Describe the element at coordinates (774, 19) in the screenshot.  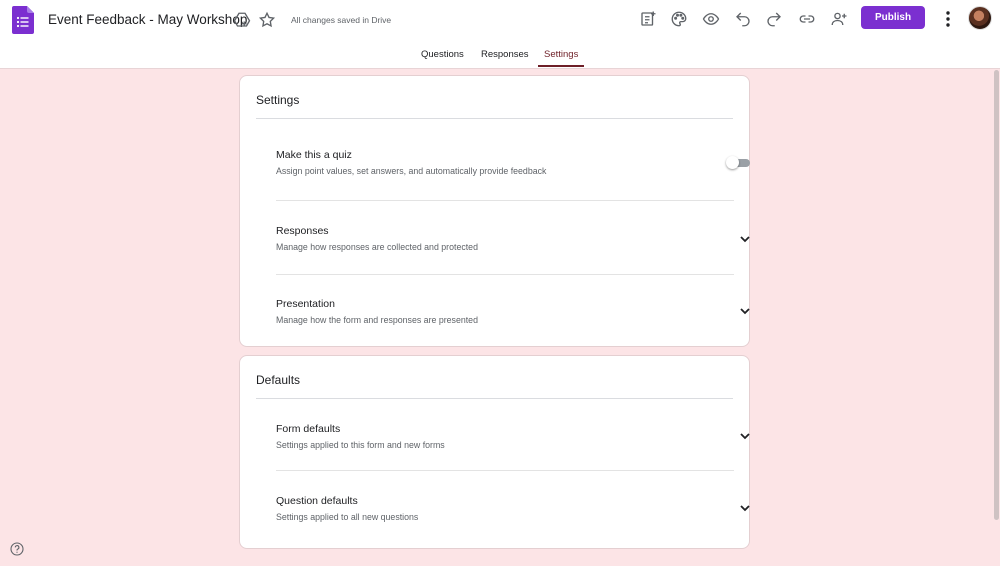
I see `redo-icon` at that location.